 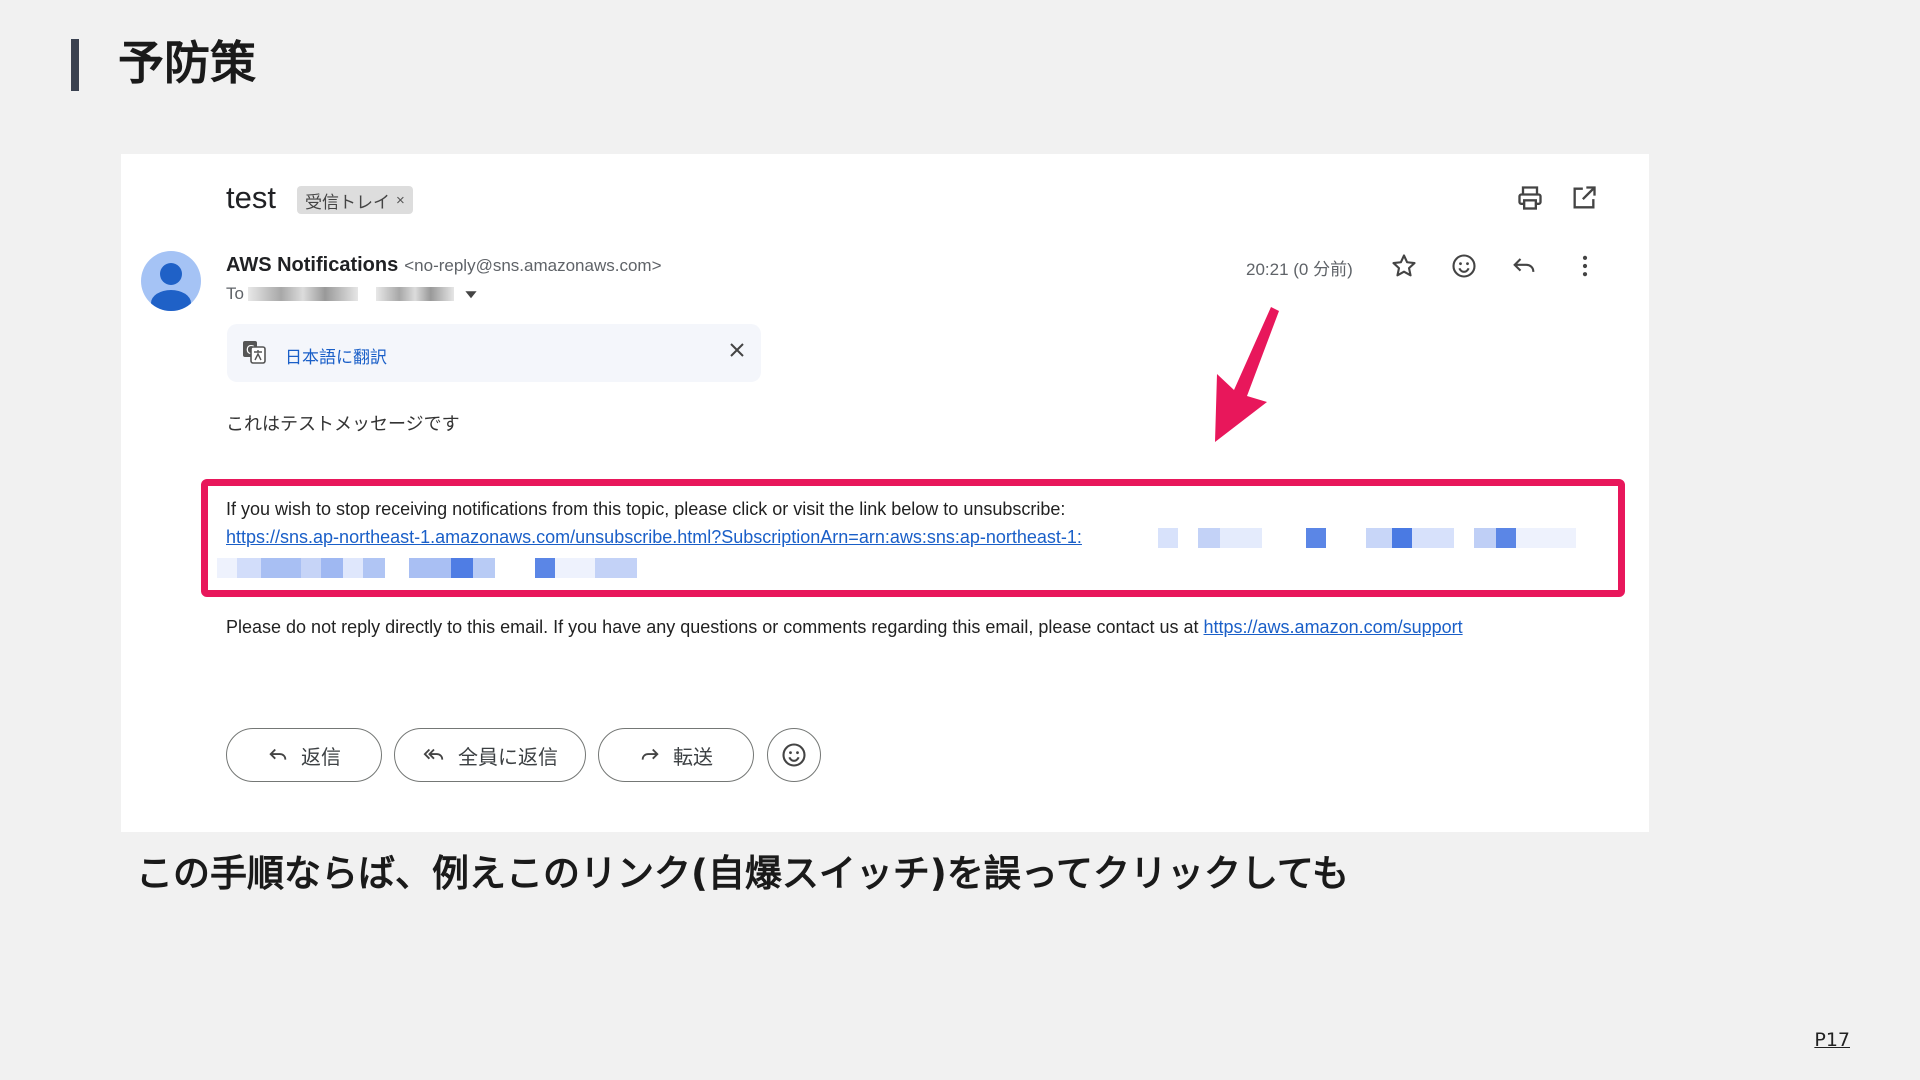 What do you see at coordinates (1404, 266) in the screenshot?
I see `star-icon` at bounding box center [1404, 266].